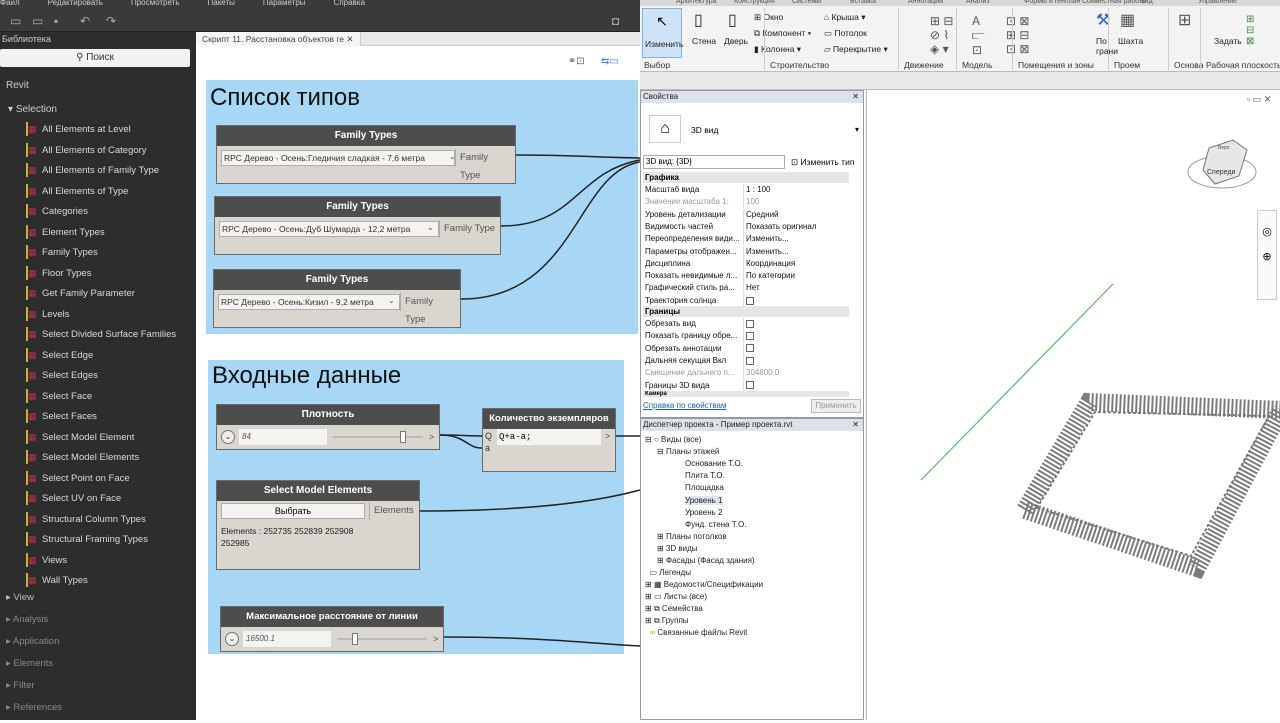 The image size is (1280, 723). Describe the element at coordinates (88, 293) in the screenshot. I see `library-item: Get Family Parameter` at that location.